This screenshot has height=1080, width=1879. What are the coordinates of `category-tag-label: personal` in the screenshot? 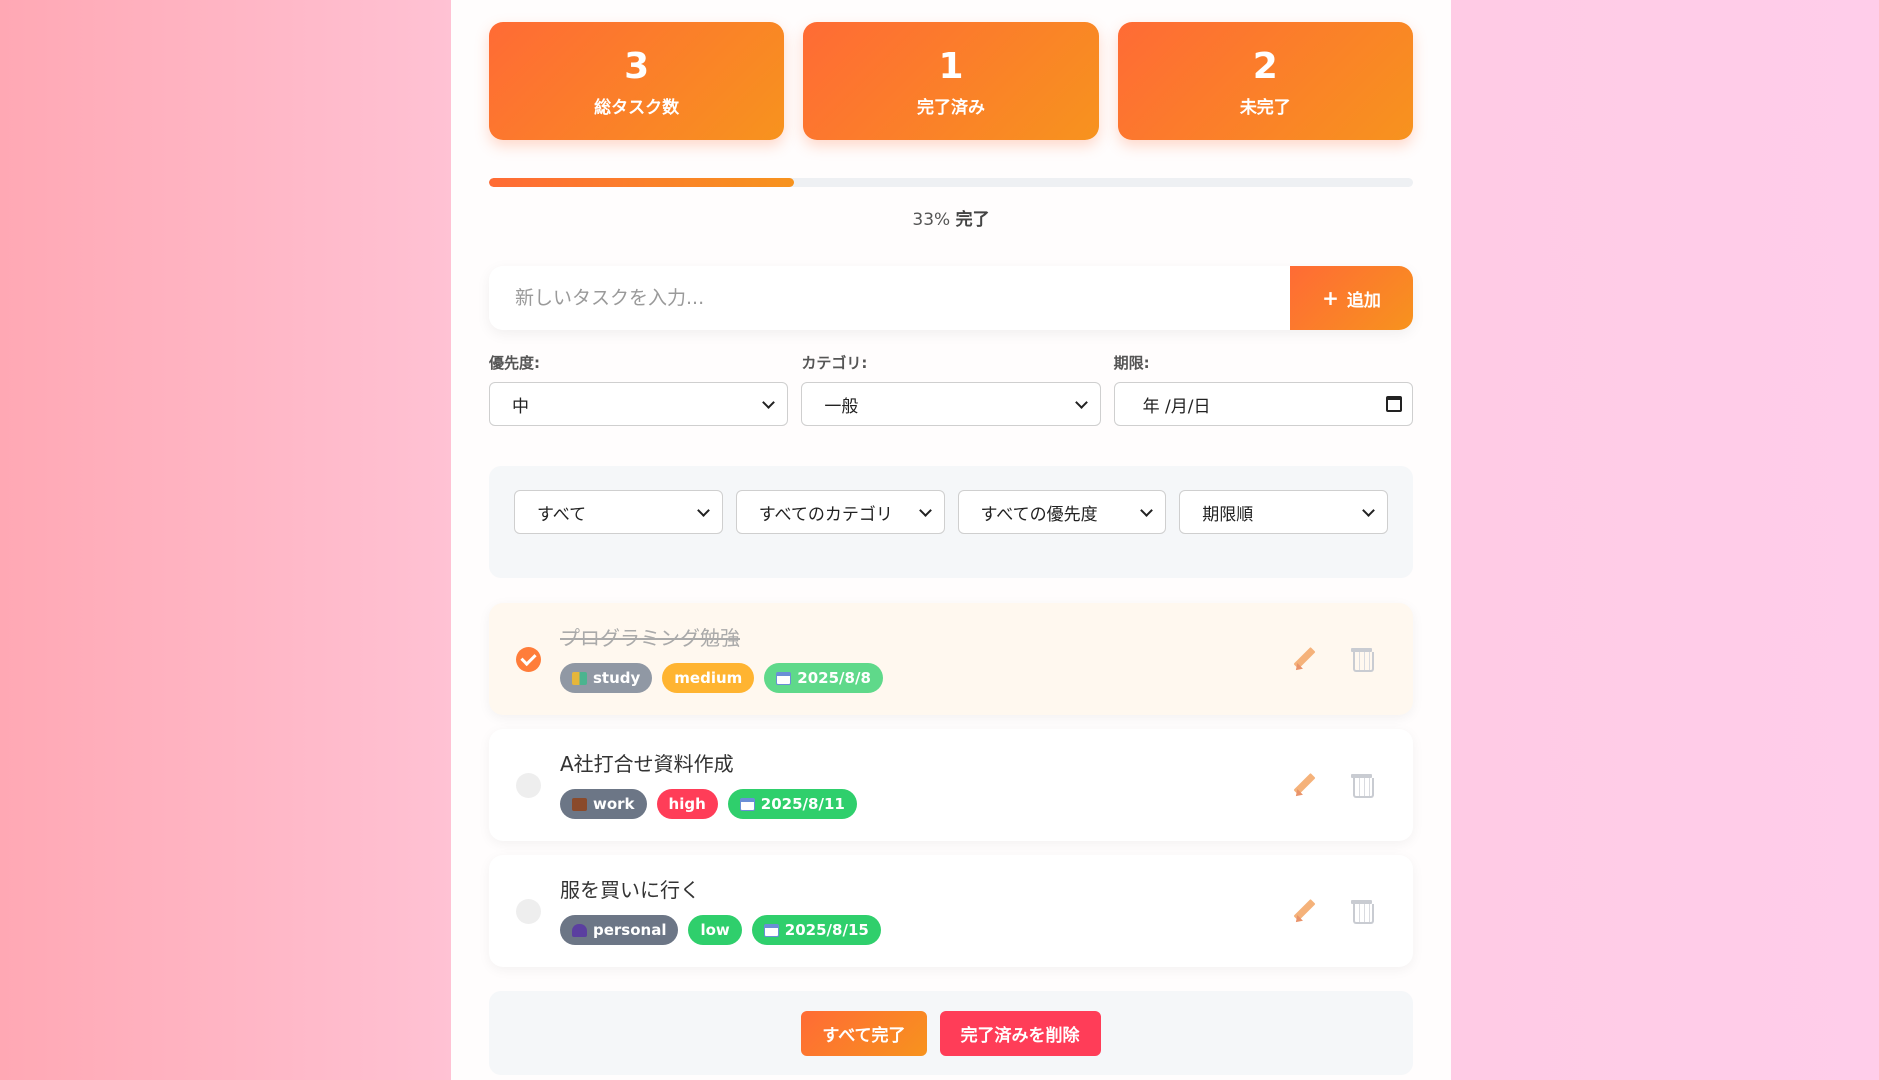 It's located at (630, 930).